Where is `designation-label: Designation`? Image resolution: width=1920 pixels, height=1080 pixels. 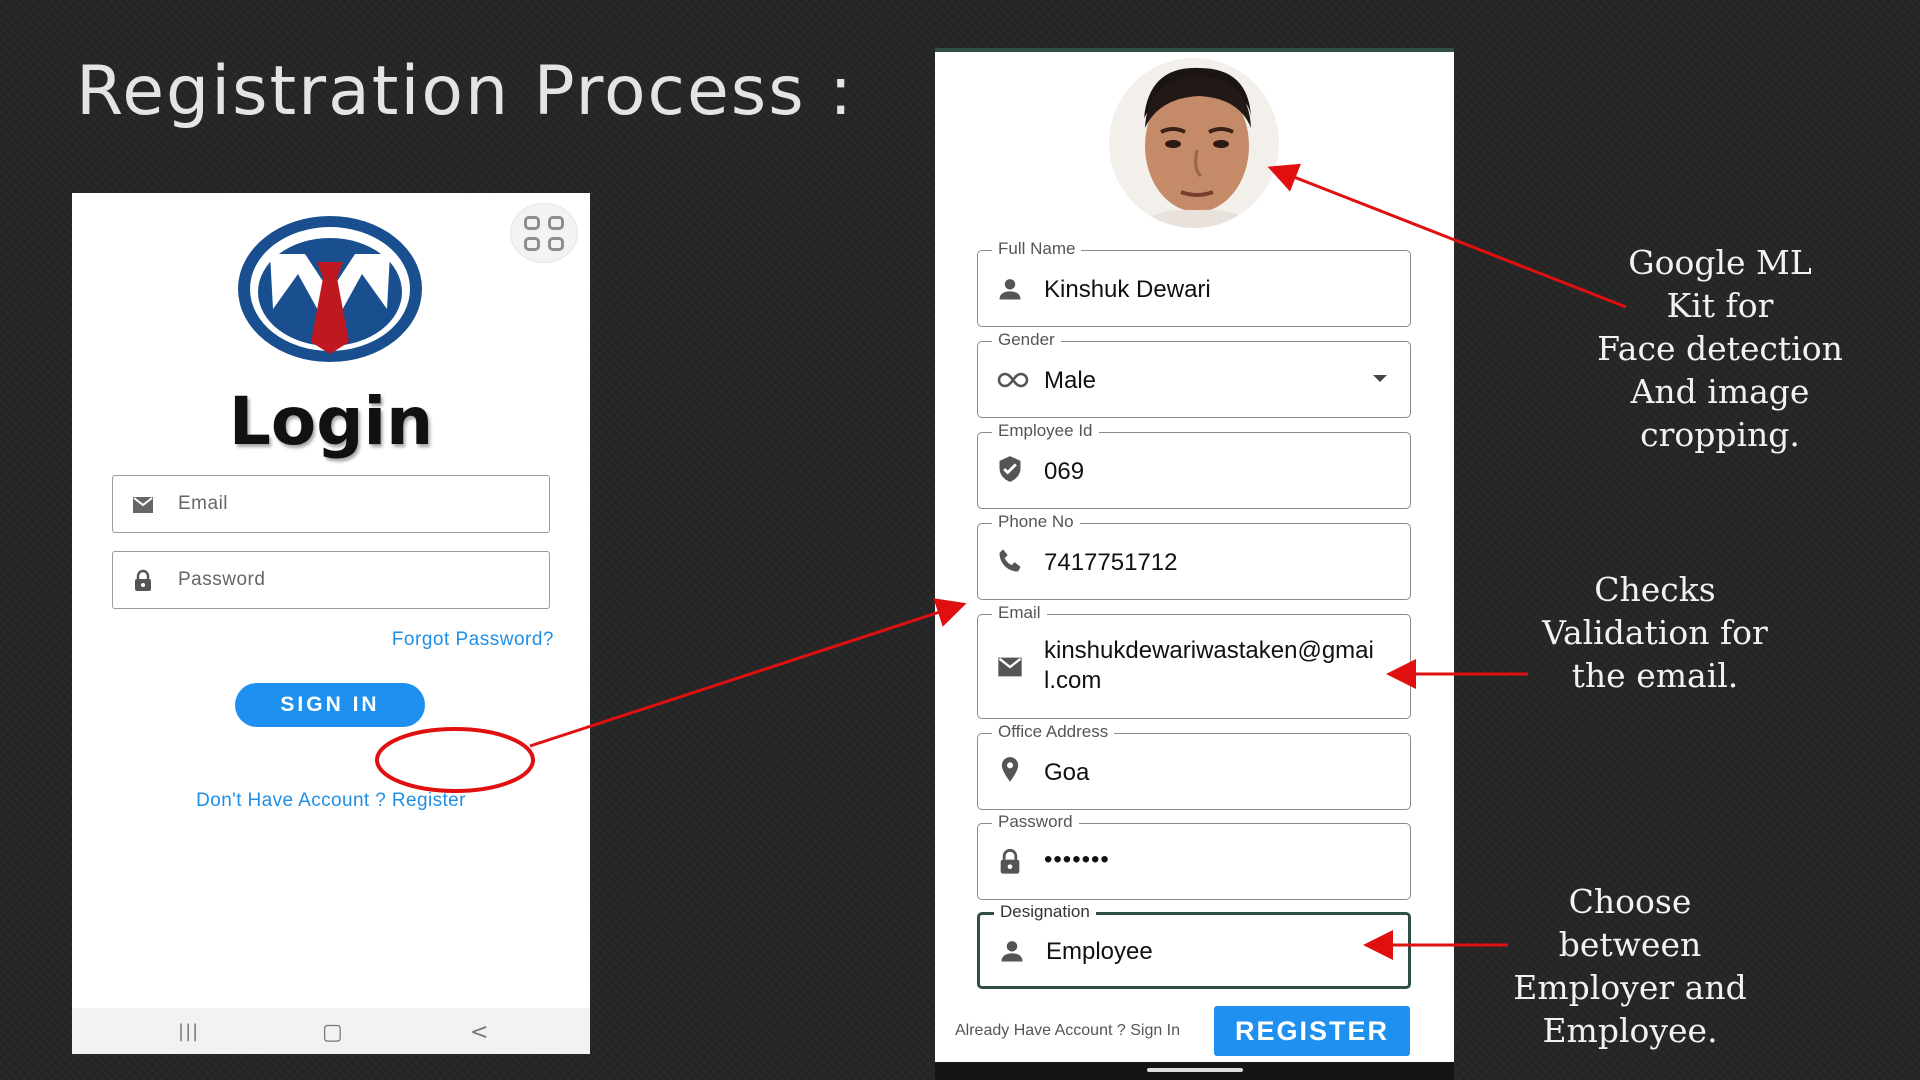 designation-label: Designation is located at coordinates (1045, 912).